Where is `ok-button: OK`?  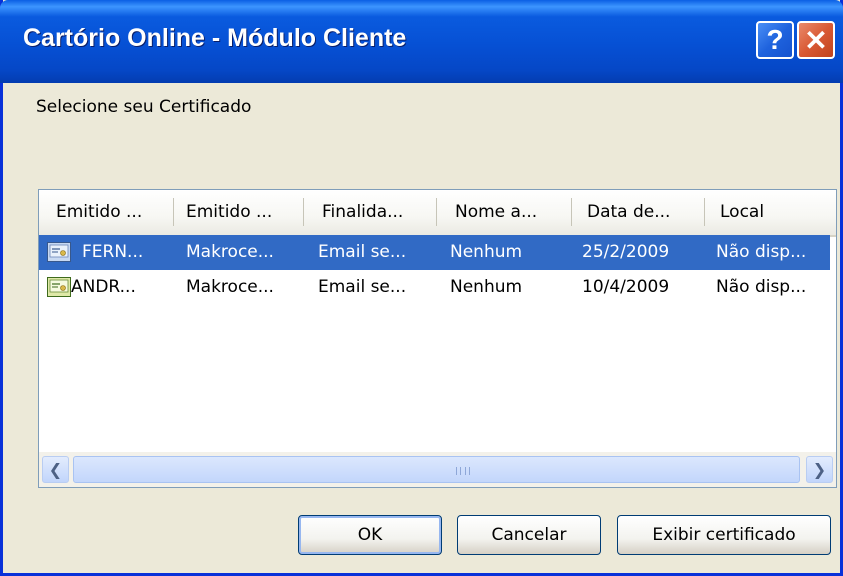
ok-button: OK is located at coordinates (370, 535).